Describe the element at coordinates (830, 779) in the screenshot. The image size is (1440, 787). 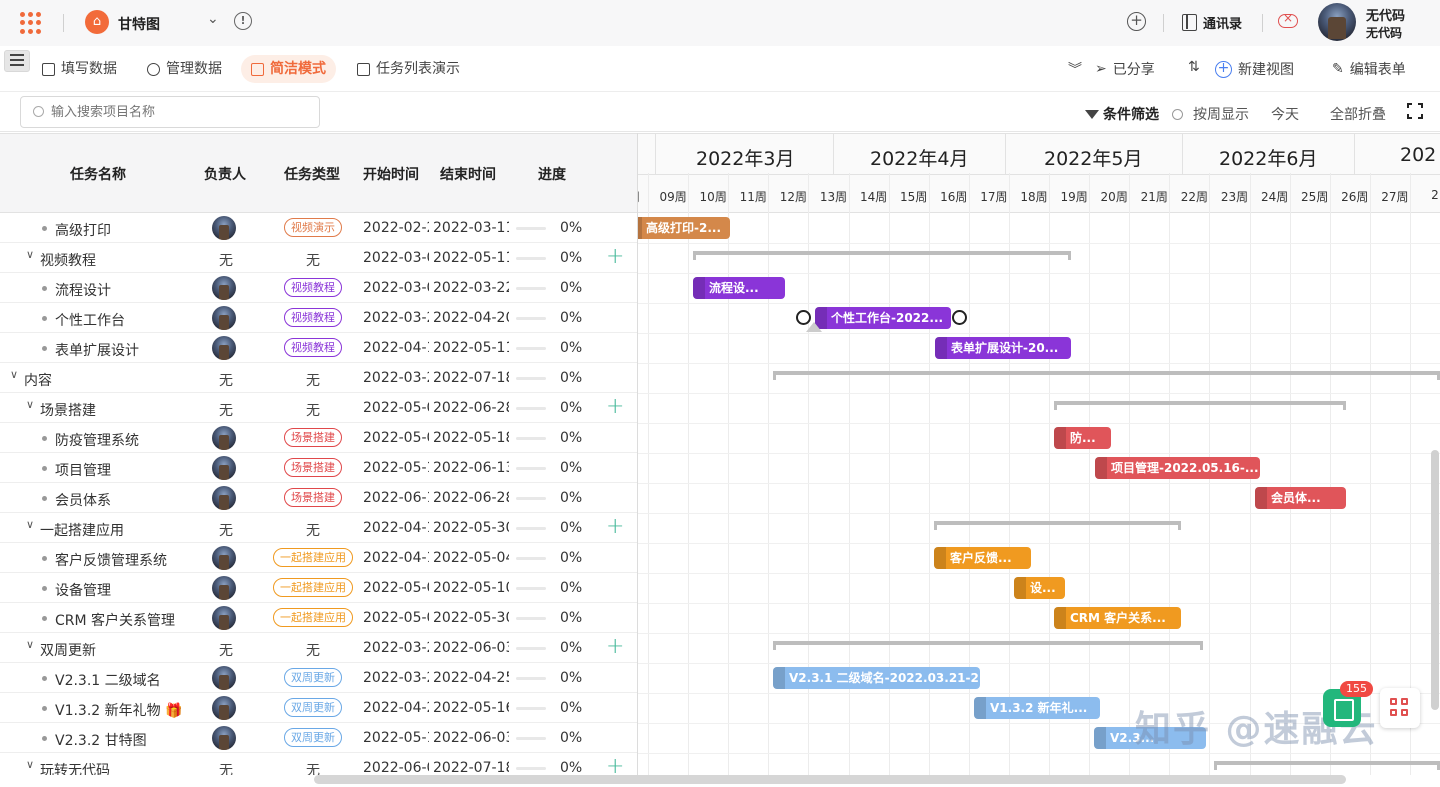
I see `horizontal-scrollbar` at that location.